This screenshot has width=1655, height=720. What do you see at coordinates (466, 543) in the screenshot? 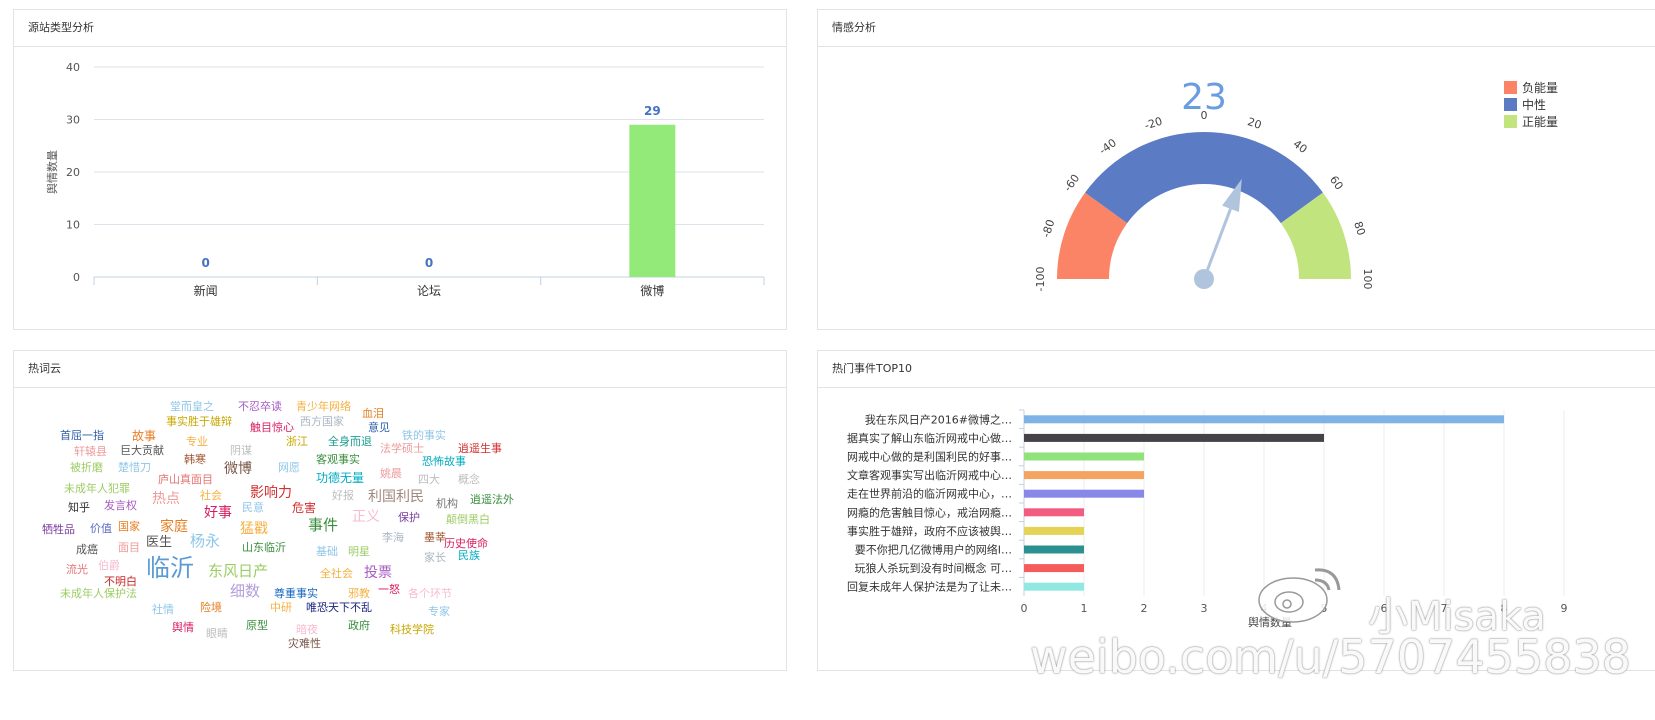
I see `word-cloud-term: 历史使命` at bounding box center [466, 543].